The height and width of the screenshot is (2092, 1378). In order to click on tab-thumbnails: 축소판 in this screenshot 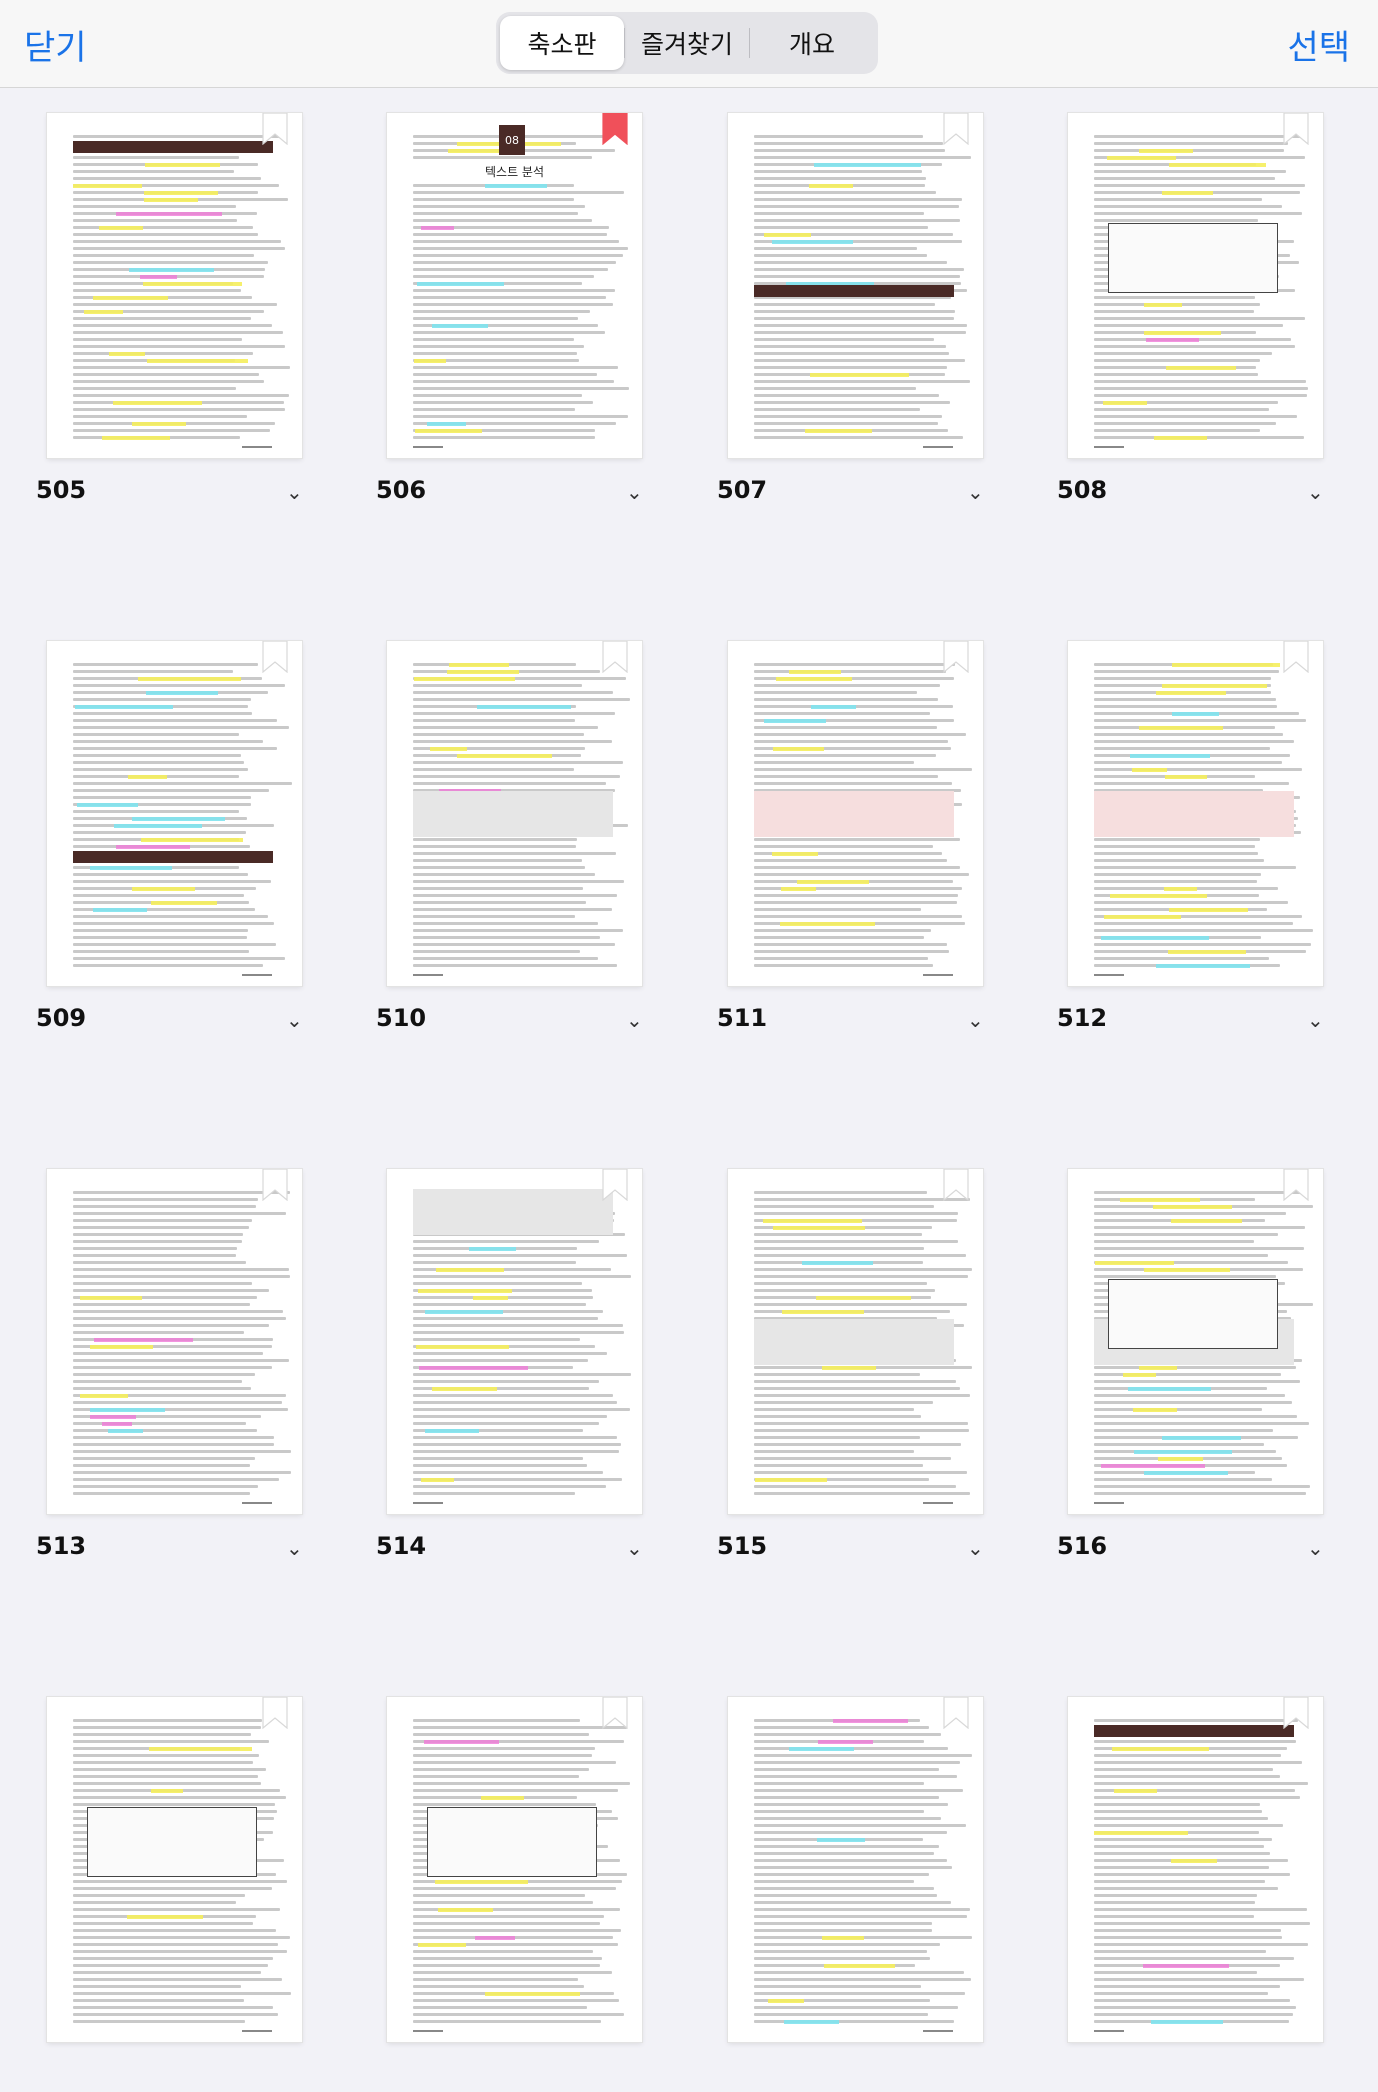, I will do `click(562, 43)`.